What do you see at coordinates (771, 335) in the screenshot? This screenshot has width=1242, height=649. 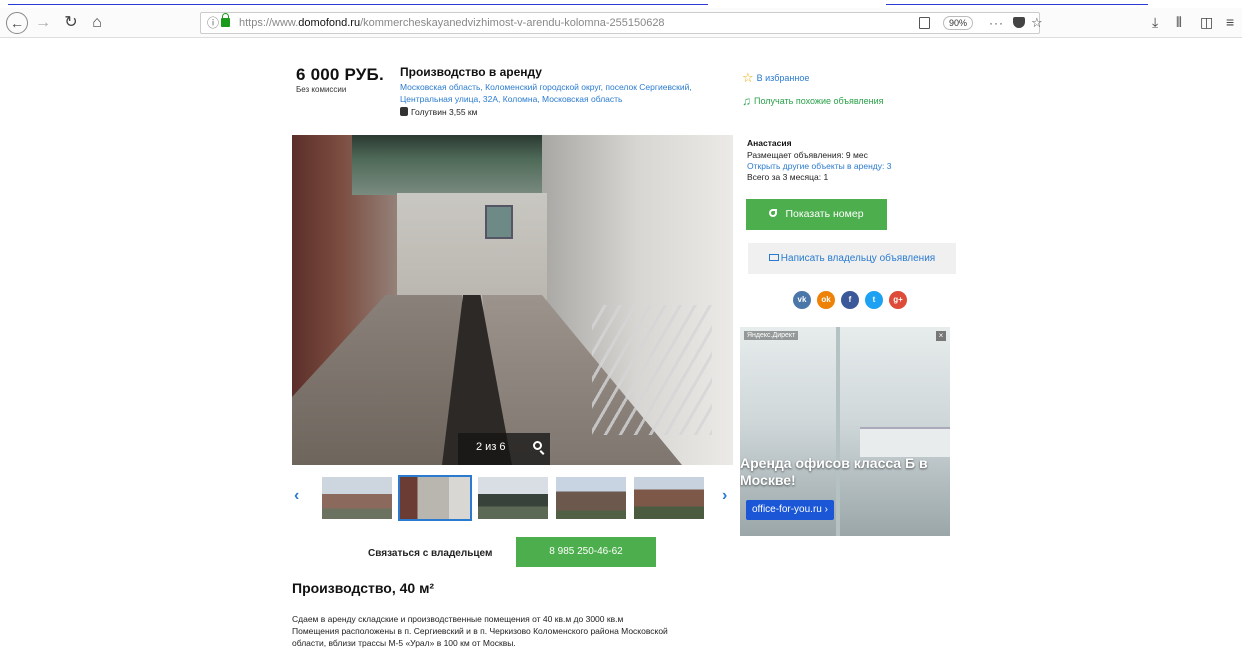 I see `ad-label: Яндекс.Директ` at bounding box center [771, 335].